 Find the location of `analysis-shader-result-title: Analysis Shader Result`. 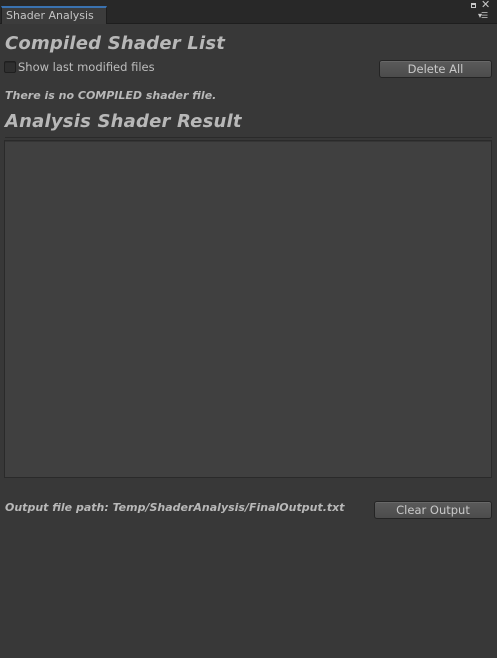

analysis-shader-result-title: Analysis Shader Result is located at coordinates (123, 121).